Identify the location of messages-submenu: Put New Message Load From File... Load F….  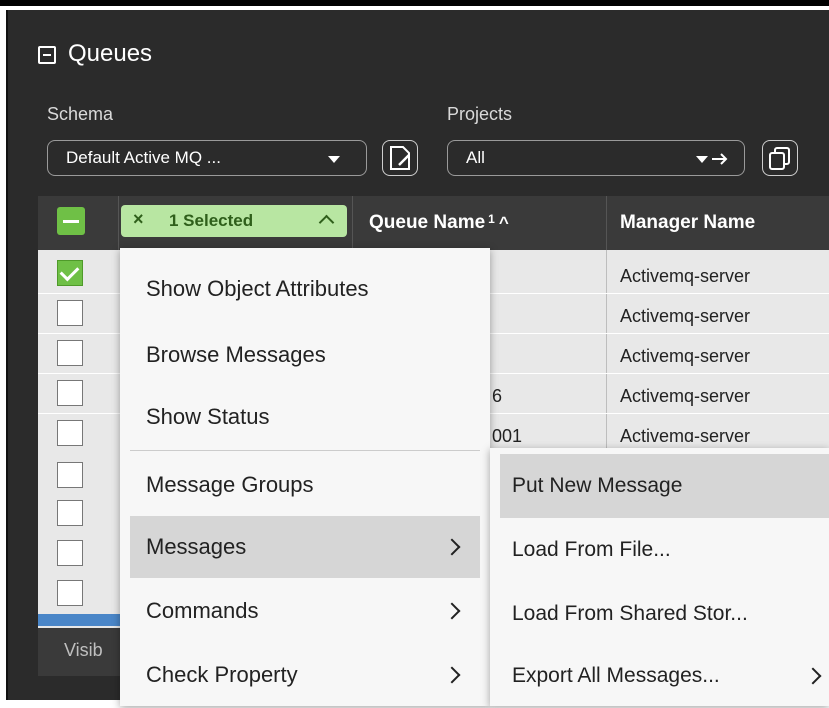
(659, 577).